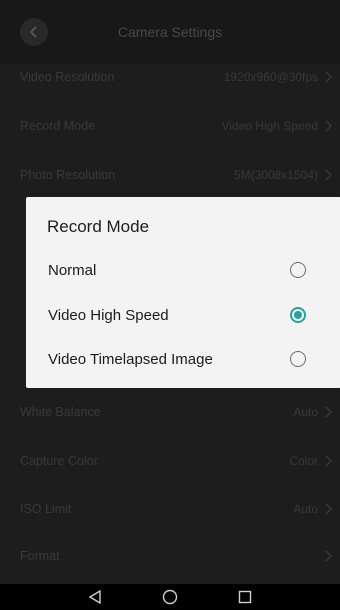 The width and height of the screenshot is (340, 610). Describe the element at coordinates (130, 359) in the screenshot. I see `option-label: Video Timelapsed Image` at that location.